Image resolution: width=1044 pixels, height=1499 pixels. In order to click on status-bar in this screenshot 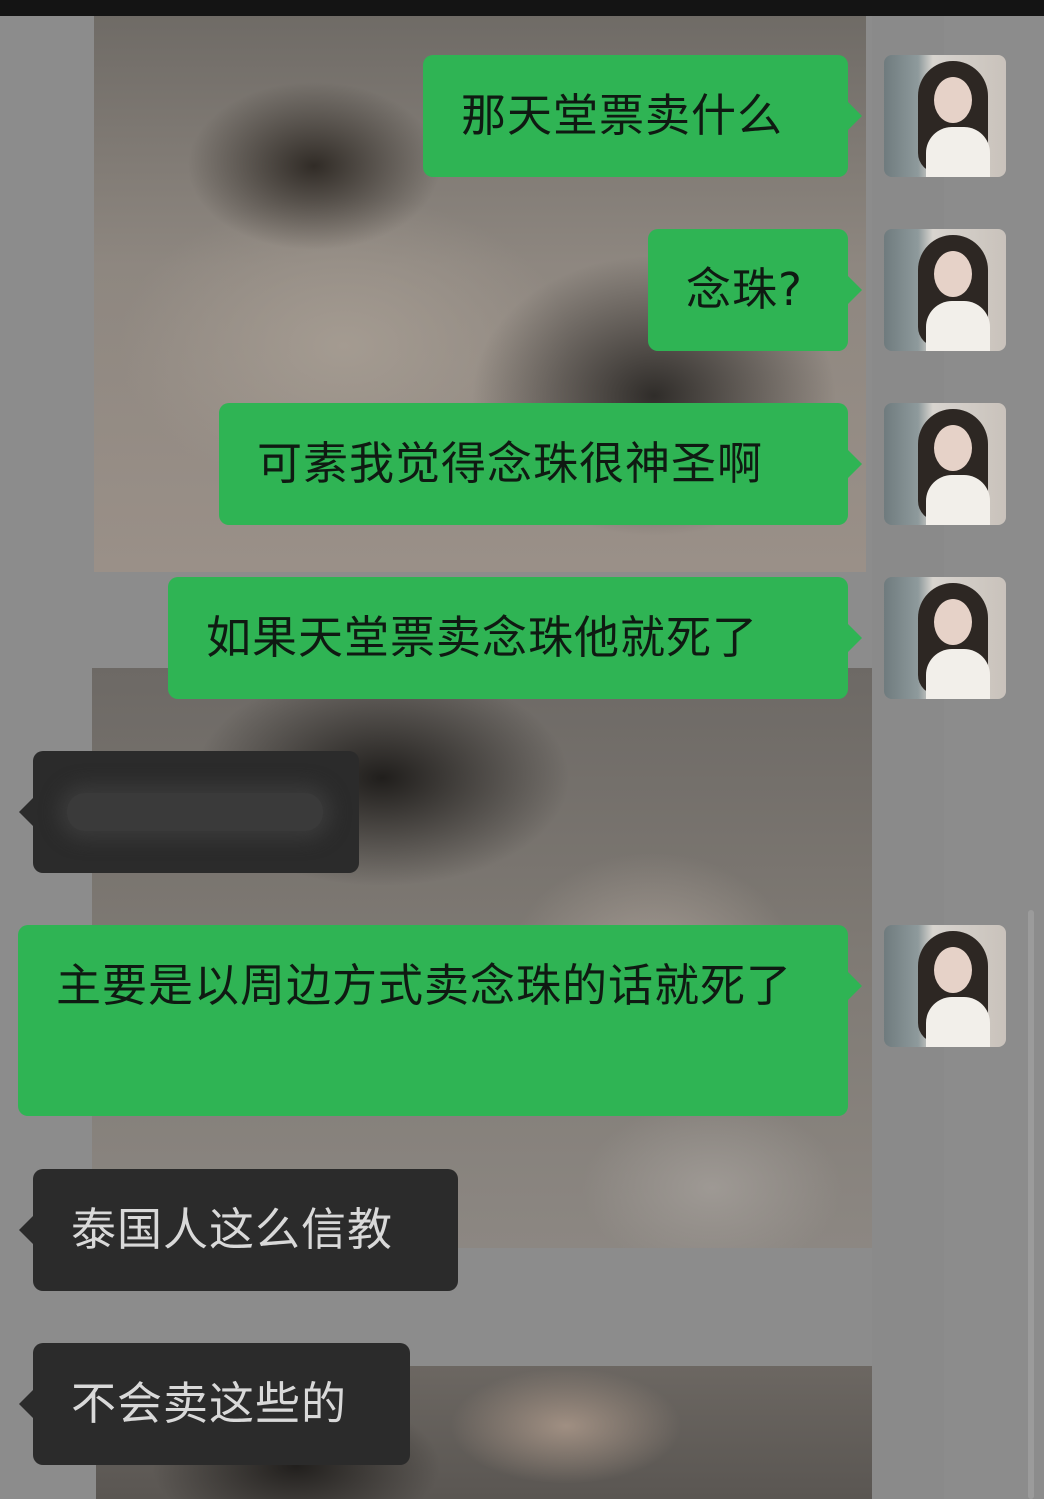, I will do `click(522, 8)`.